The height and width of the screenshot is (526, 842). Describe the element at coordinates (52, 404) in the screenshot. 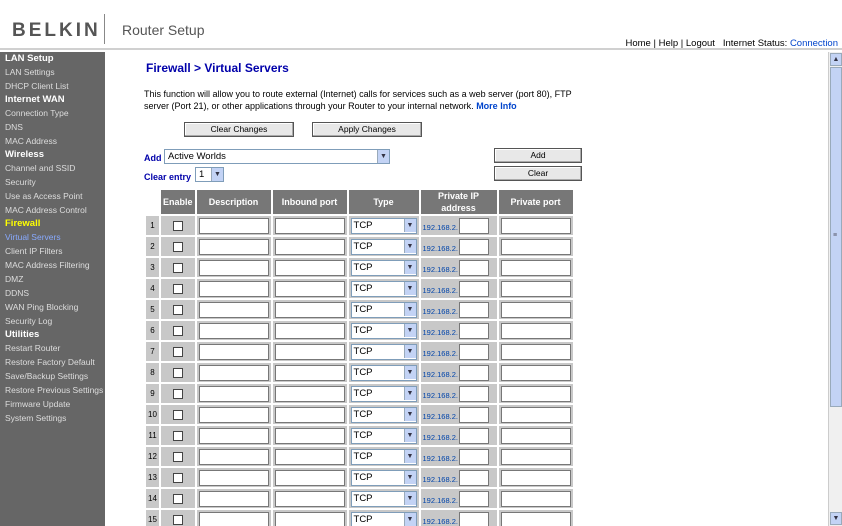

I see `sidebar-item-firmware-update: Firmware Update` at that location.